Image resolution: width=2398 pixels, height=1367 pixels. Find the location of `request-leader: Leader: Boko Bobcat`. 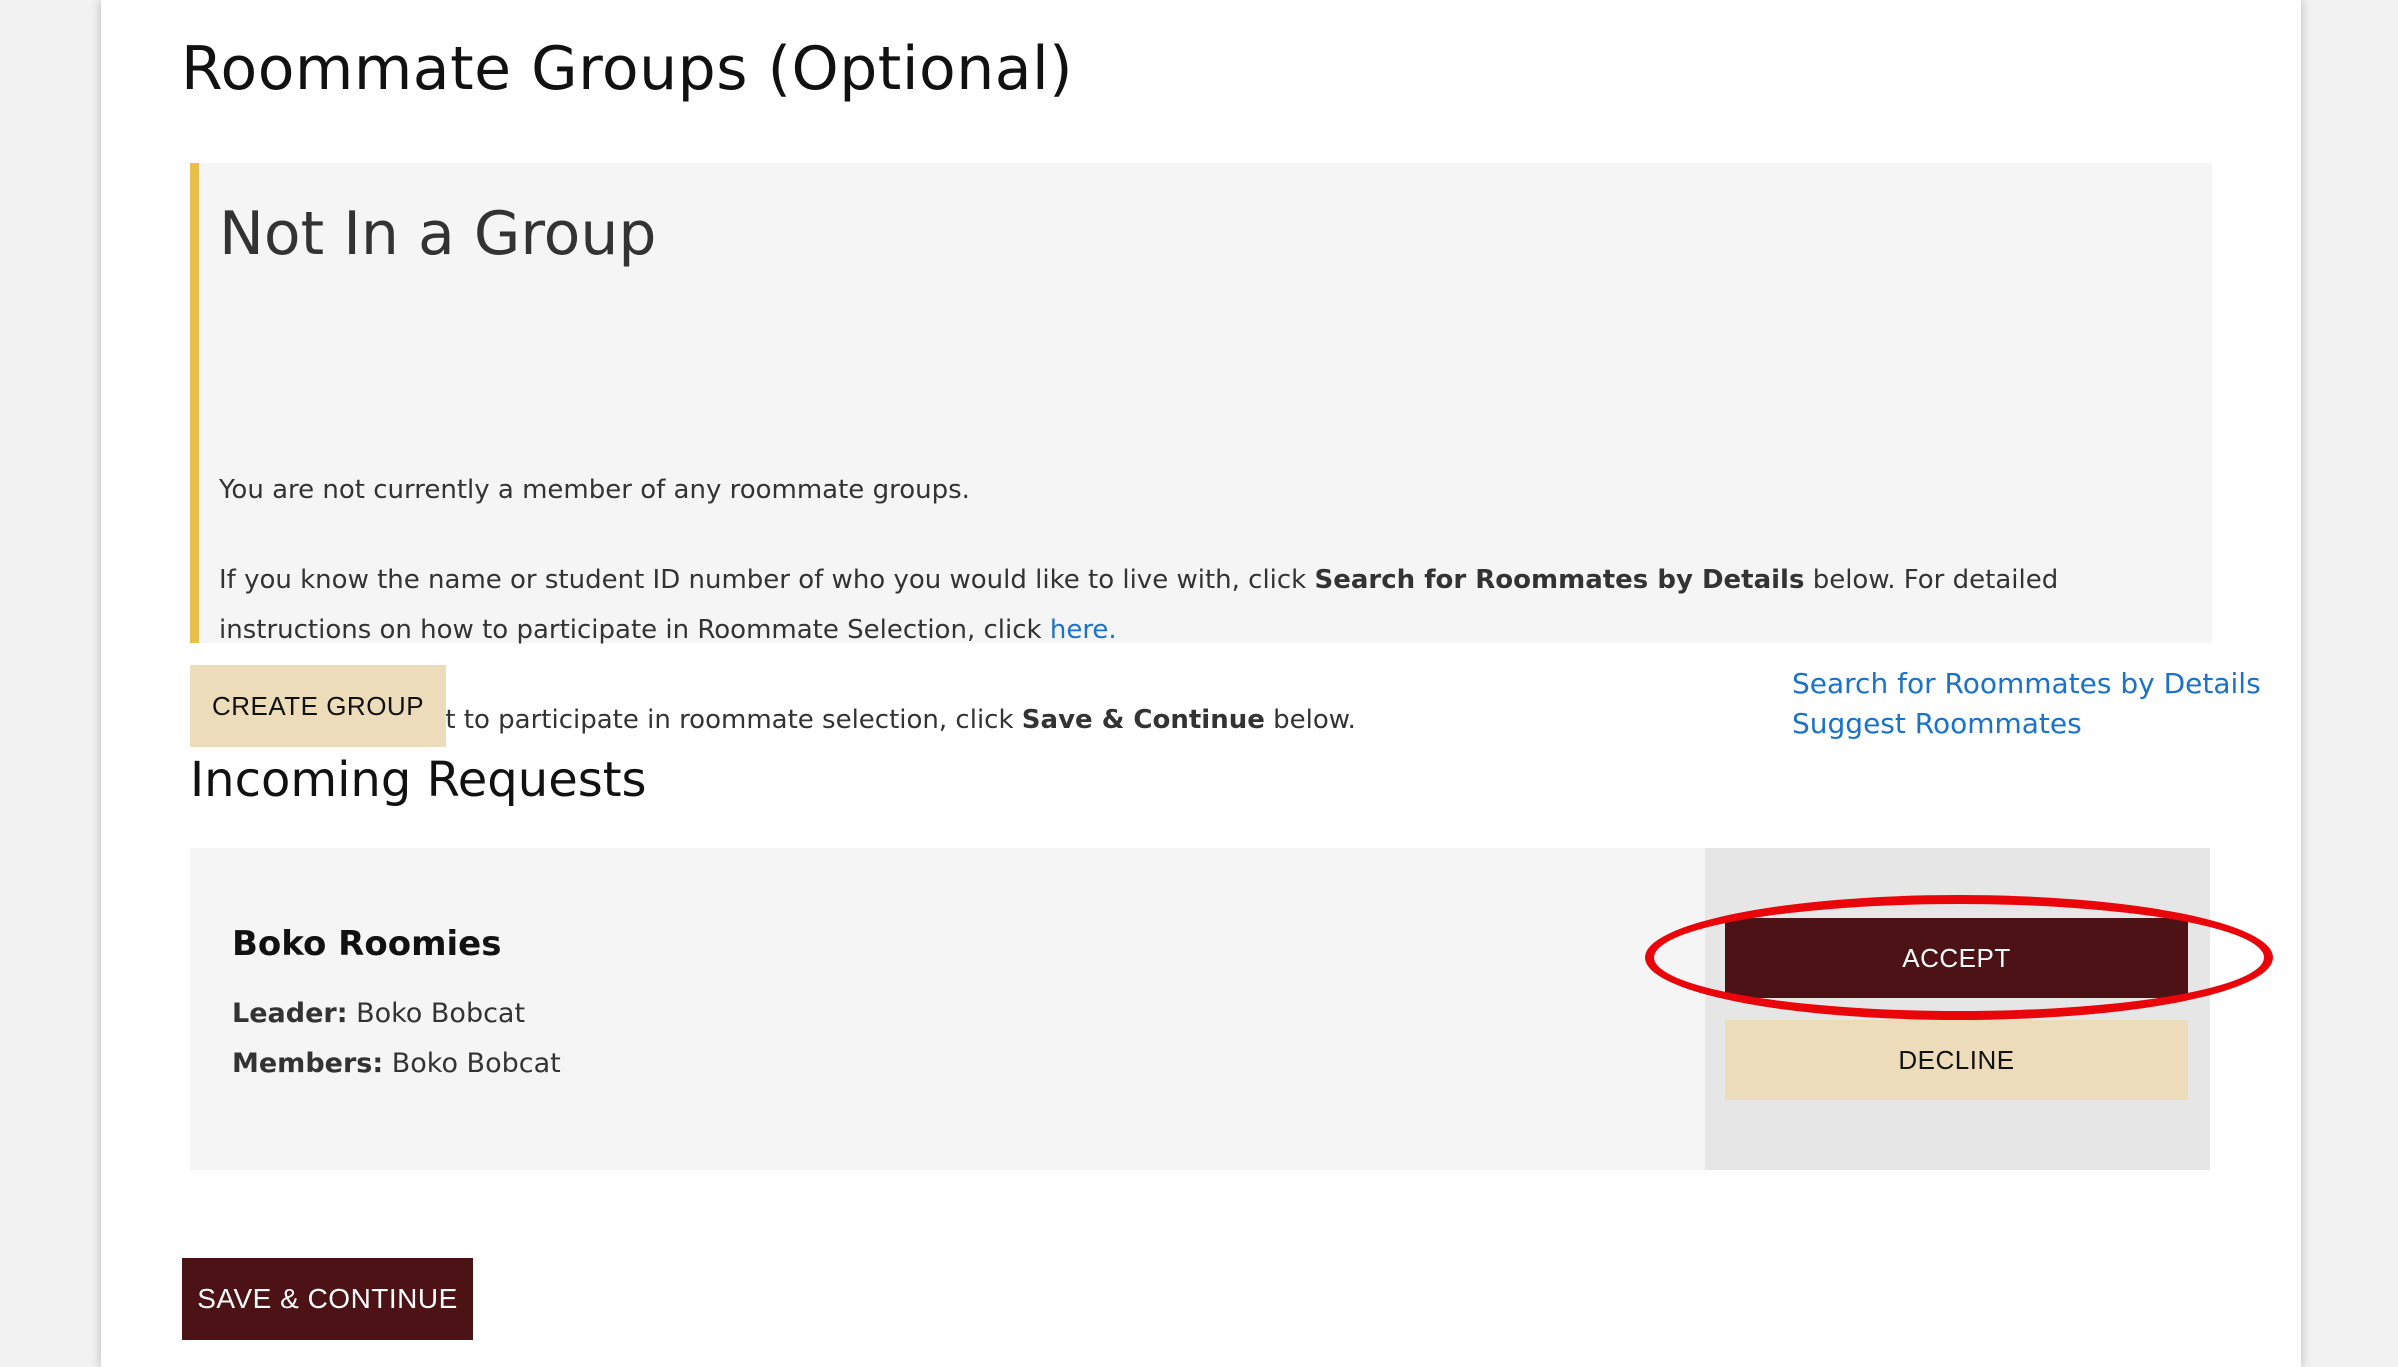

request-leader: Leader: Boko Bobcat is located at coordinates (378, 1013).